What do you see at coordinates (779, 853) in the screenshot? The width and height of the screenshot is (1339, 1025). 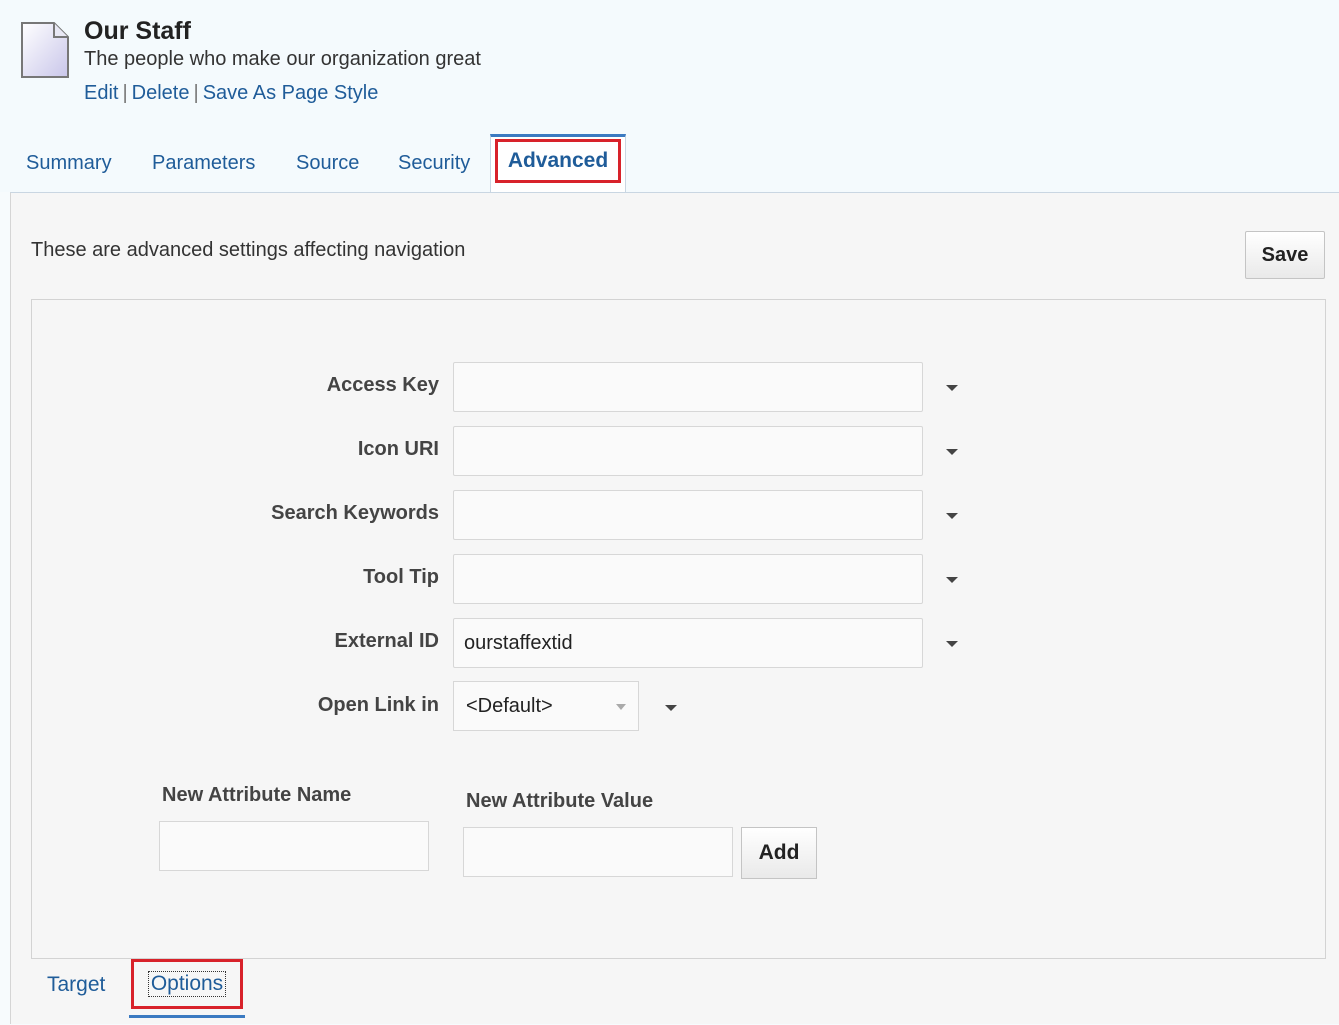 I see `add-attribute-button: Add` at bounding box center [779, 853].